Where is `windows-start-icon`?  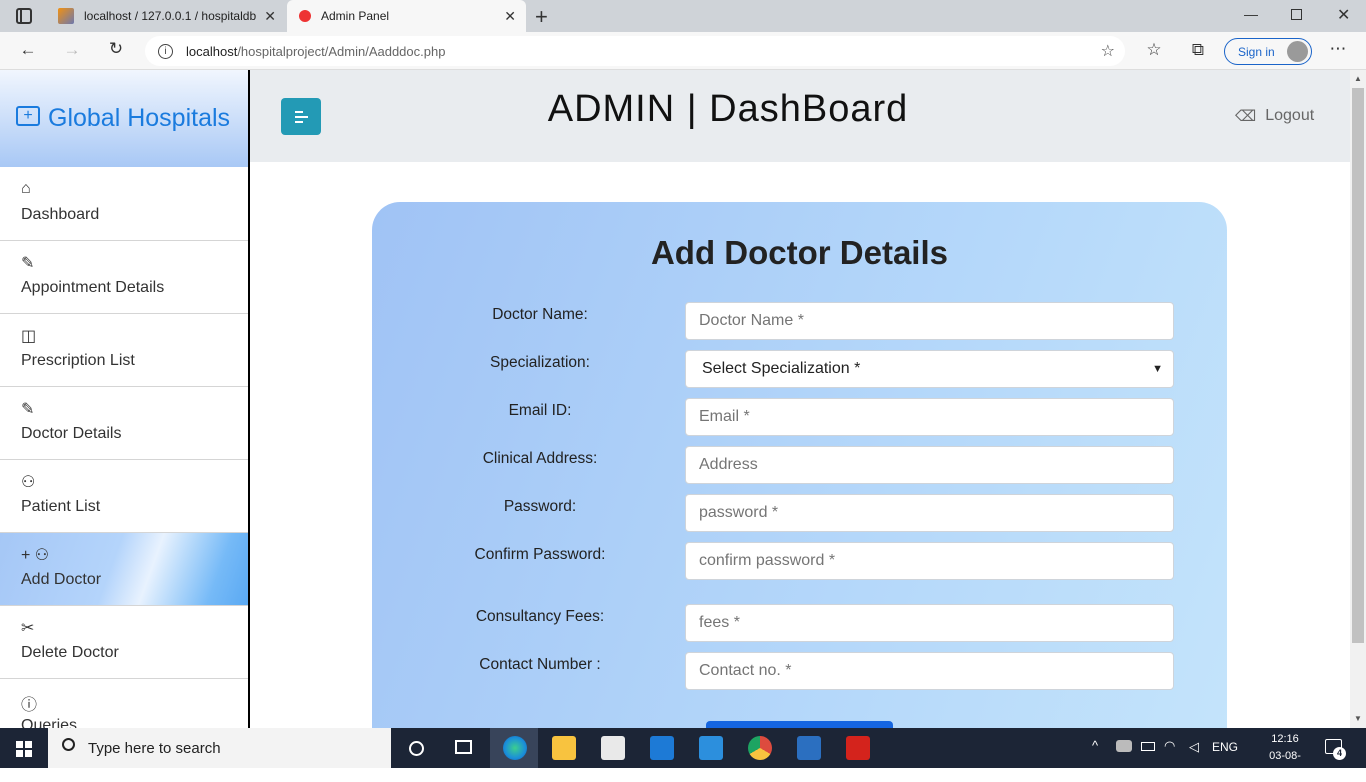
windows-start-icon is located at coordinates (24, 749).